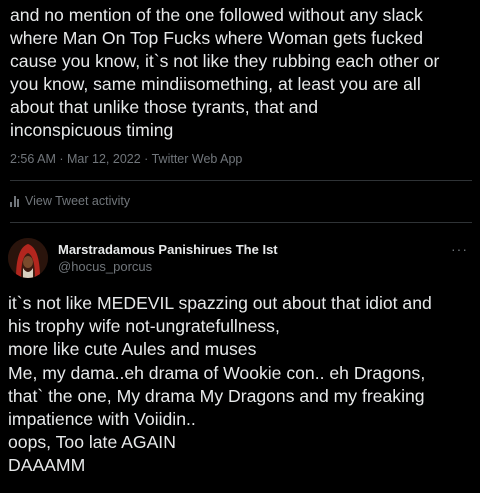 The width and height of the screenshot is (480, 493). What do you see at coordinates (14, 201) in the screenshot?
I see `analytics-bars-icon` at bounding box center [14, 201].